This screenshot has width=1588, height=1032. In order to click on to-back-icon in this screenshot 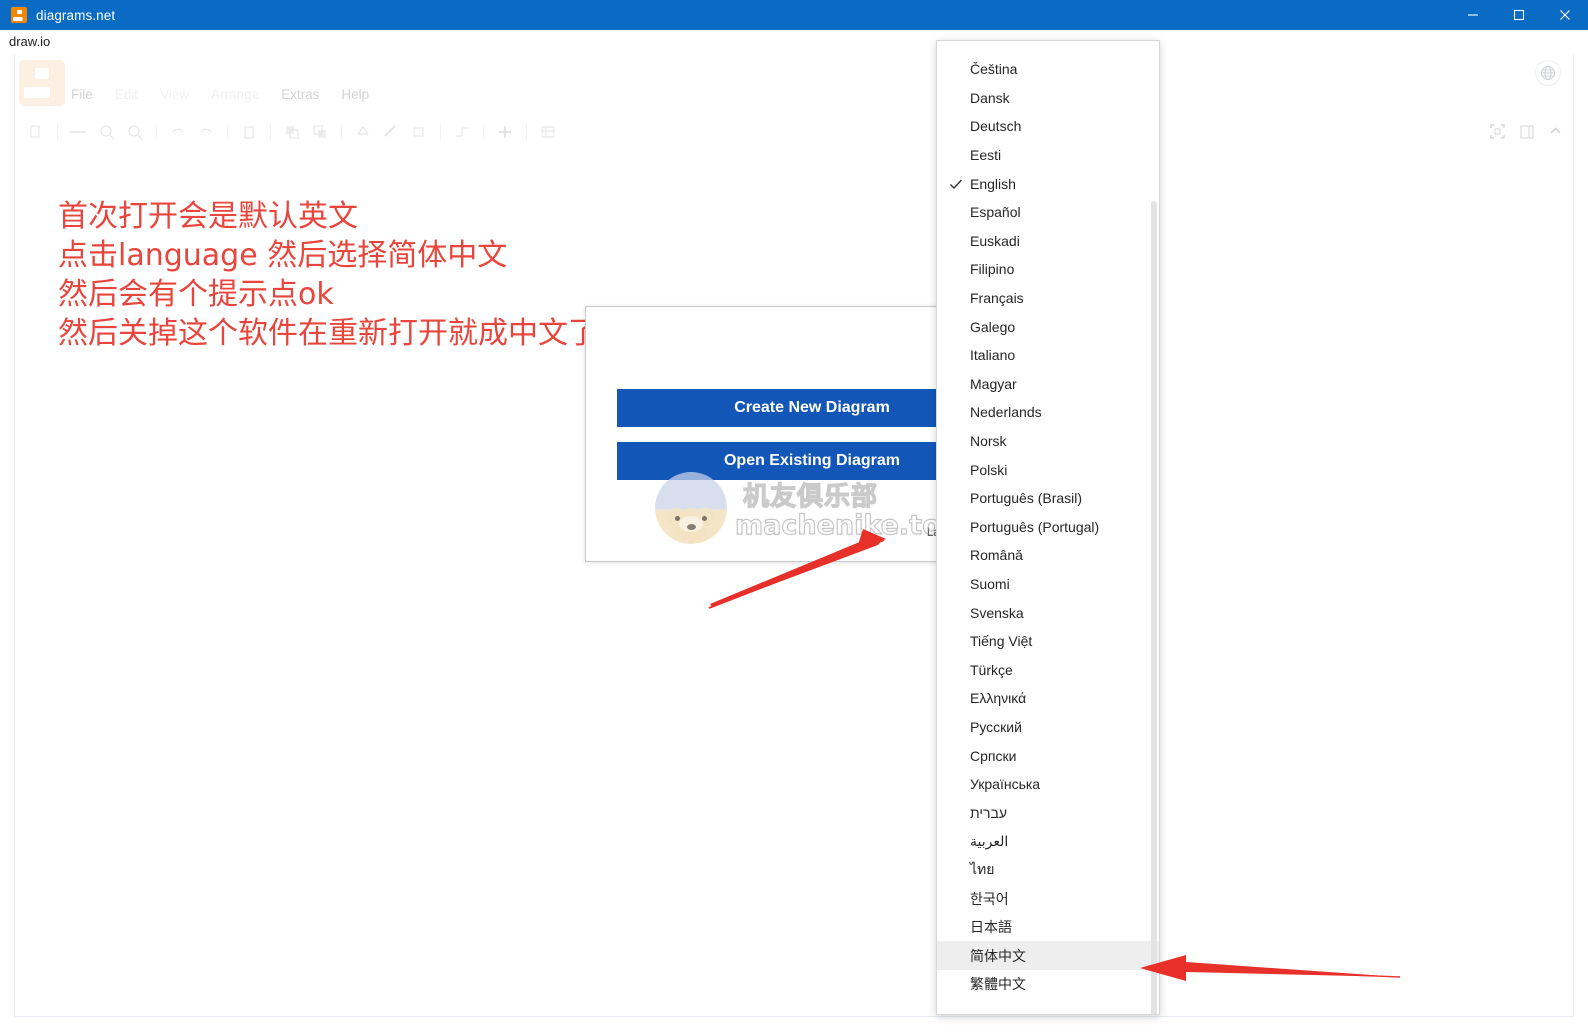, I will do `click(320, 132)`.